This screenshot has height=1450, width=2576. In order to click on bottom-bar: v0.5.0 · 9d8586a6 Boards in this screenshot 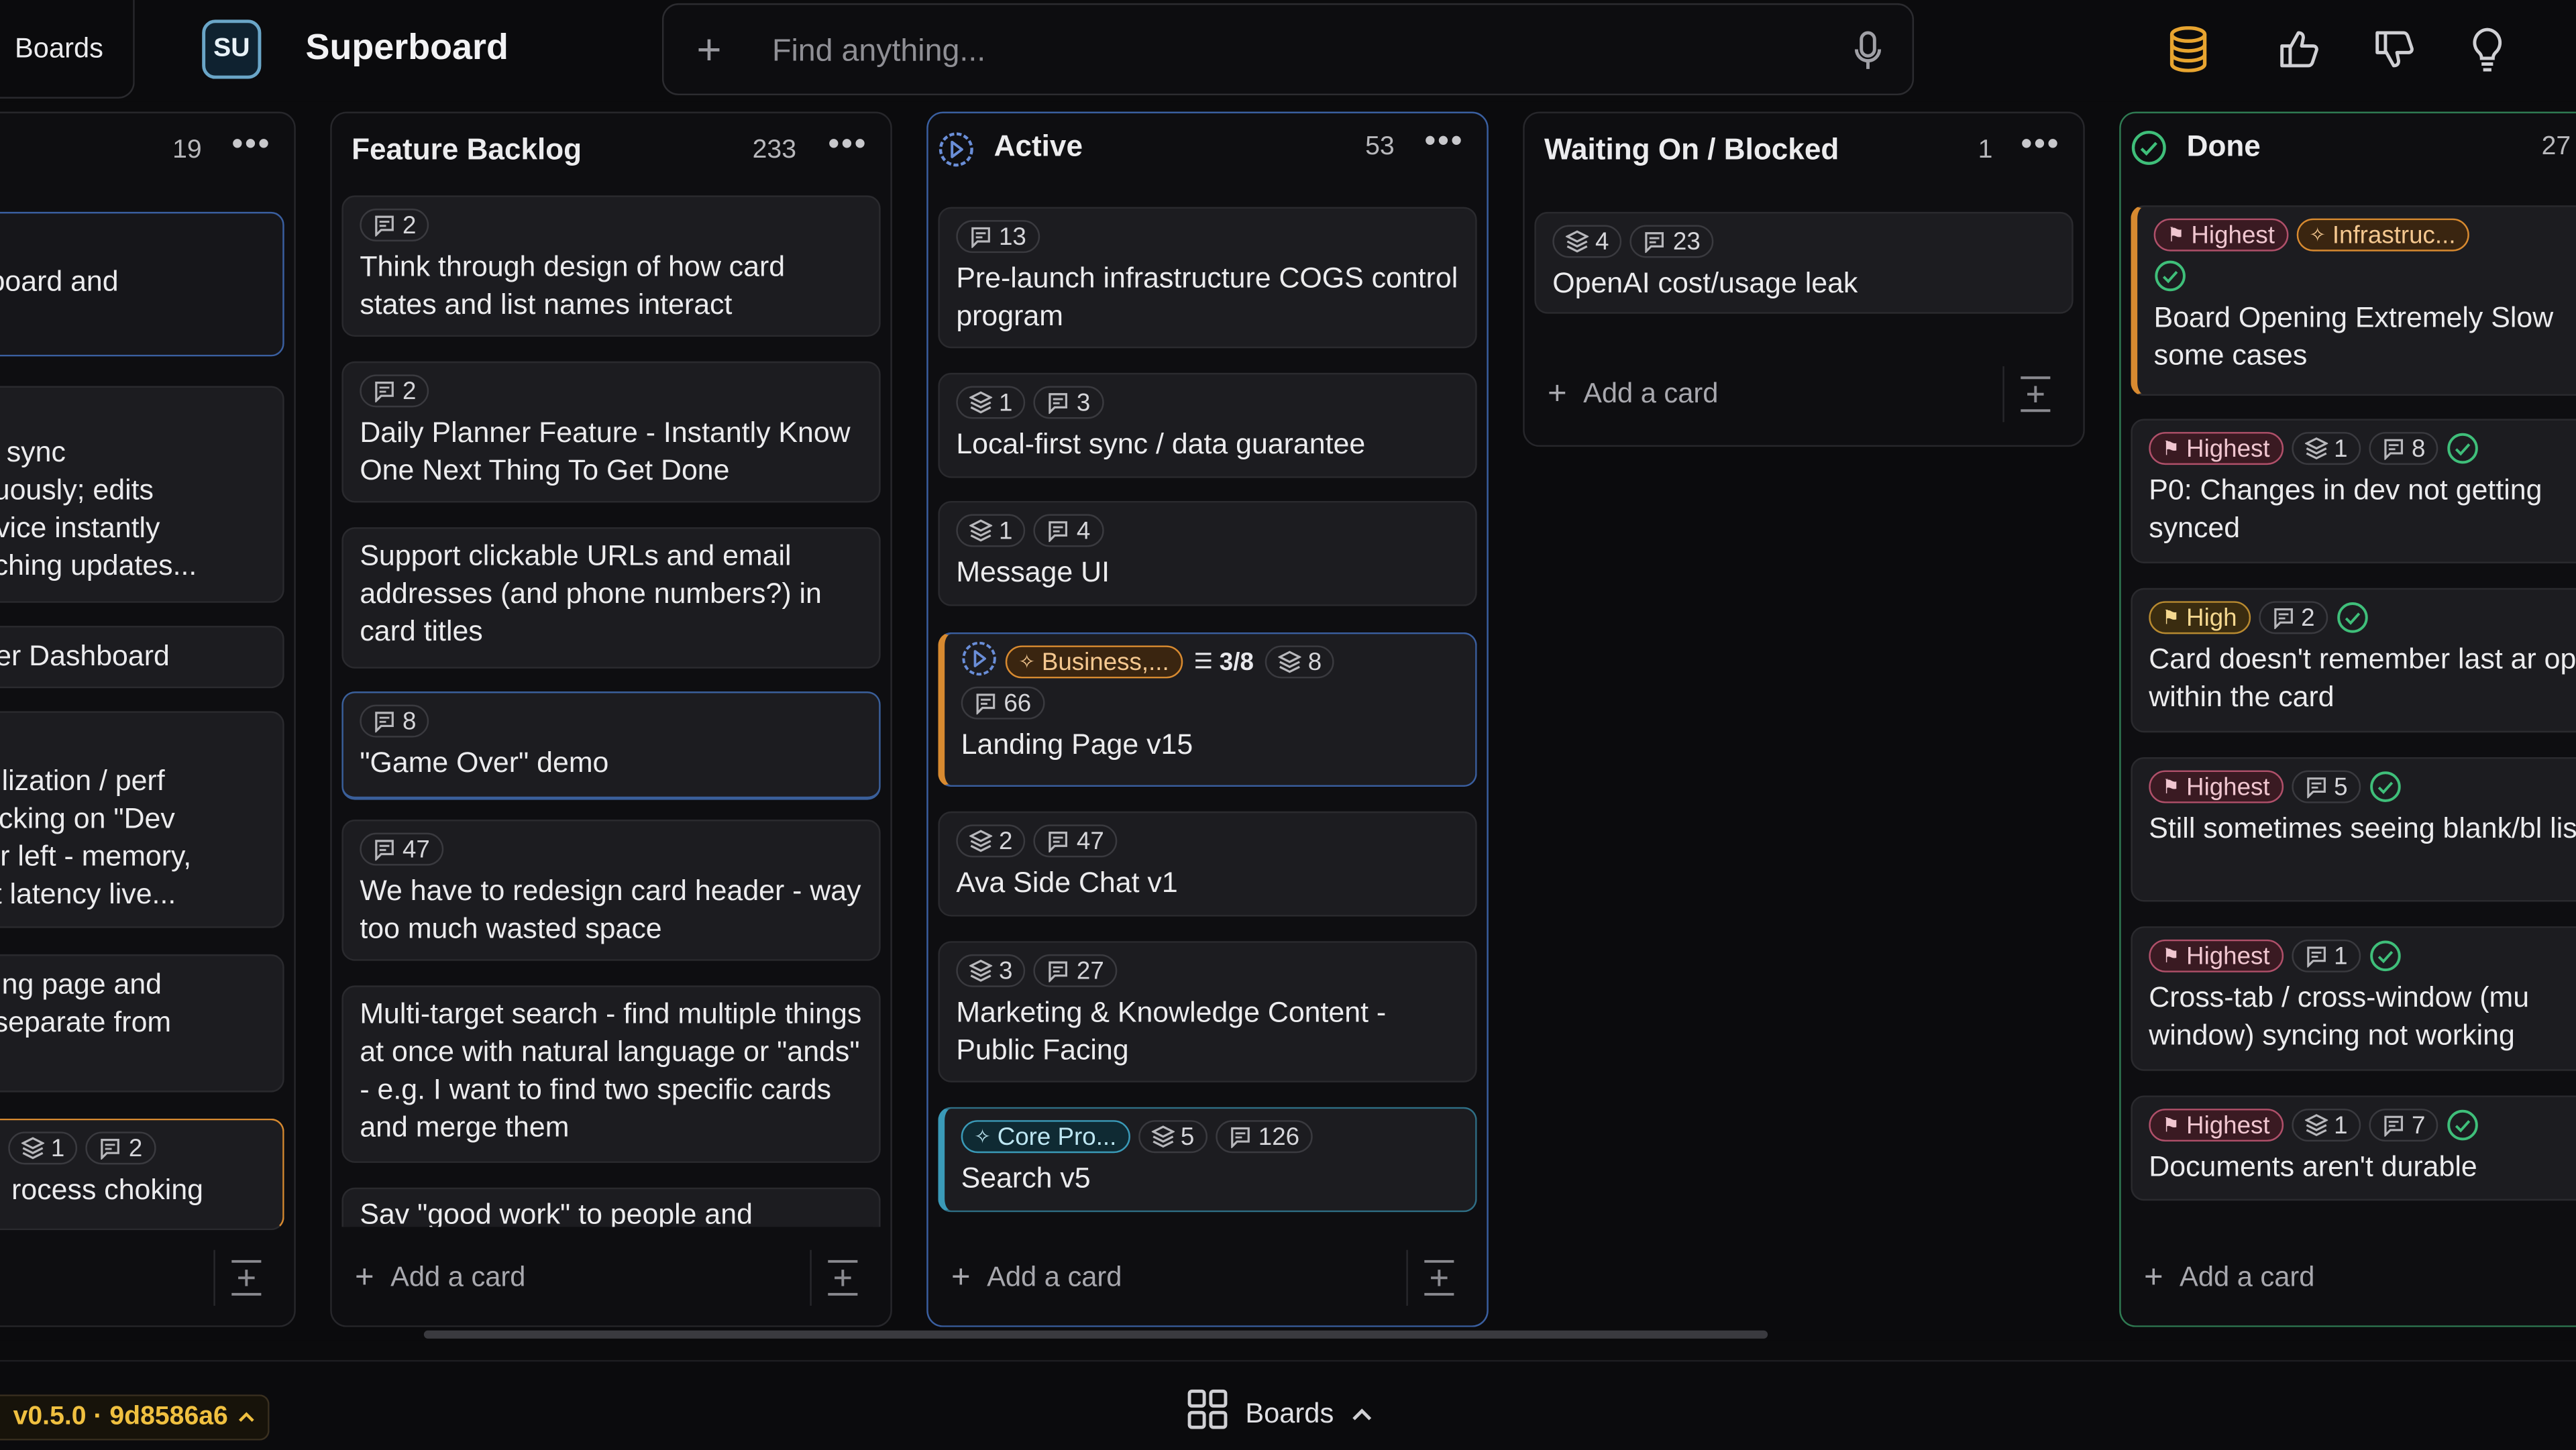, I will do `click(1288, 1404)`.